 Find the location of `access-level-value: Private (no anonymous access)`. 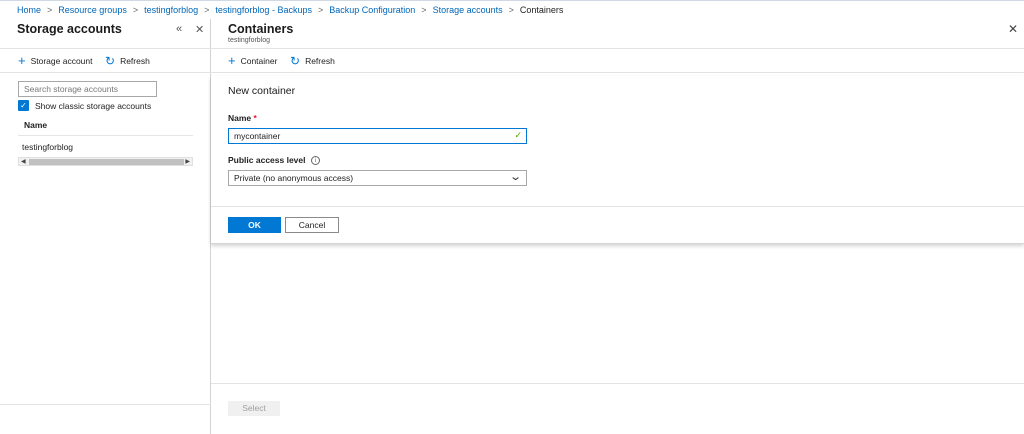

access-level-value: Private (no anonymous access) is located at coordinates (294, 178).